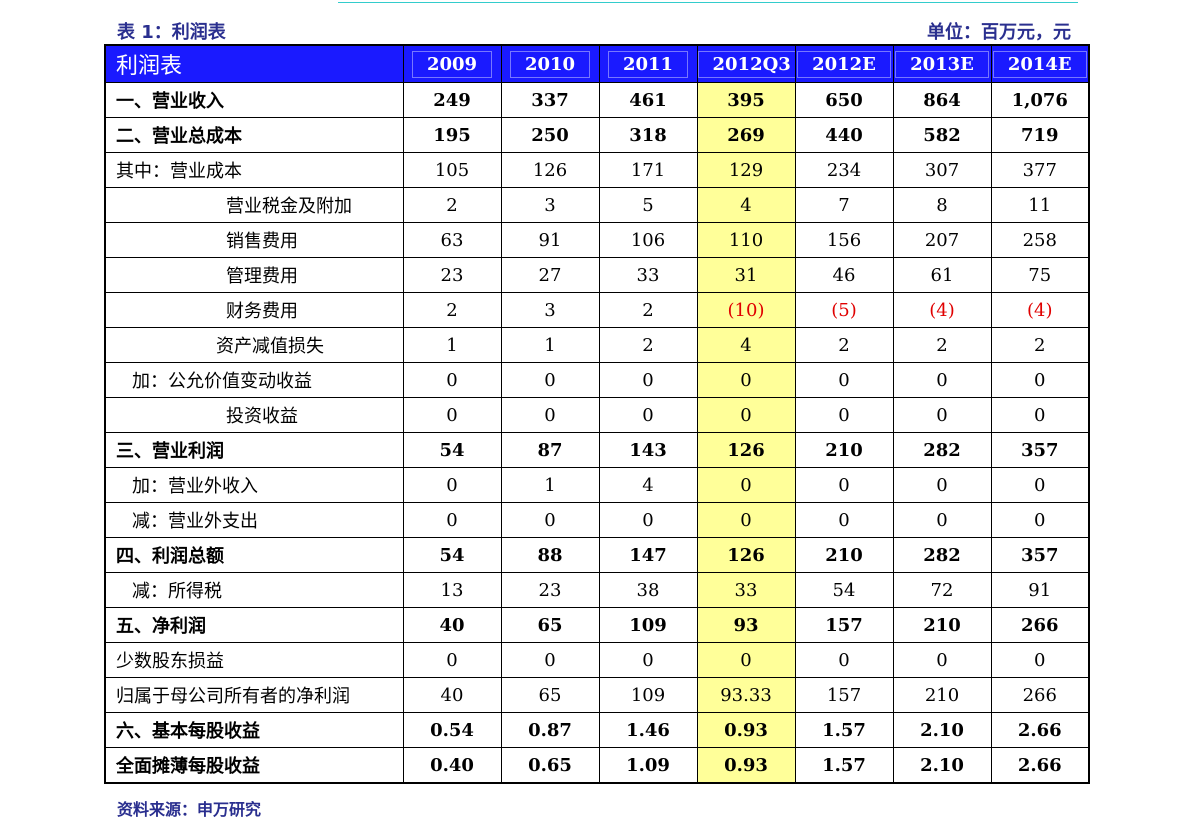 This screenshot has width=1191, height=836. I want to click on table-cell: (5), so click(844, 310).